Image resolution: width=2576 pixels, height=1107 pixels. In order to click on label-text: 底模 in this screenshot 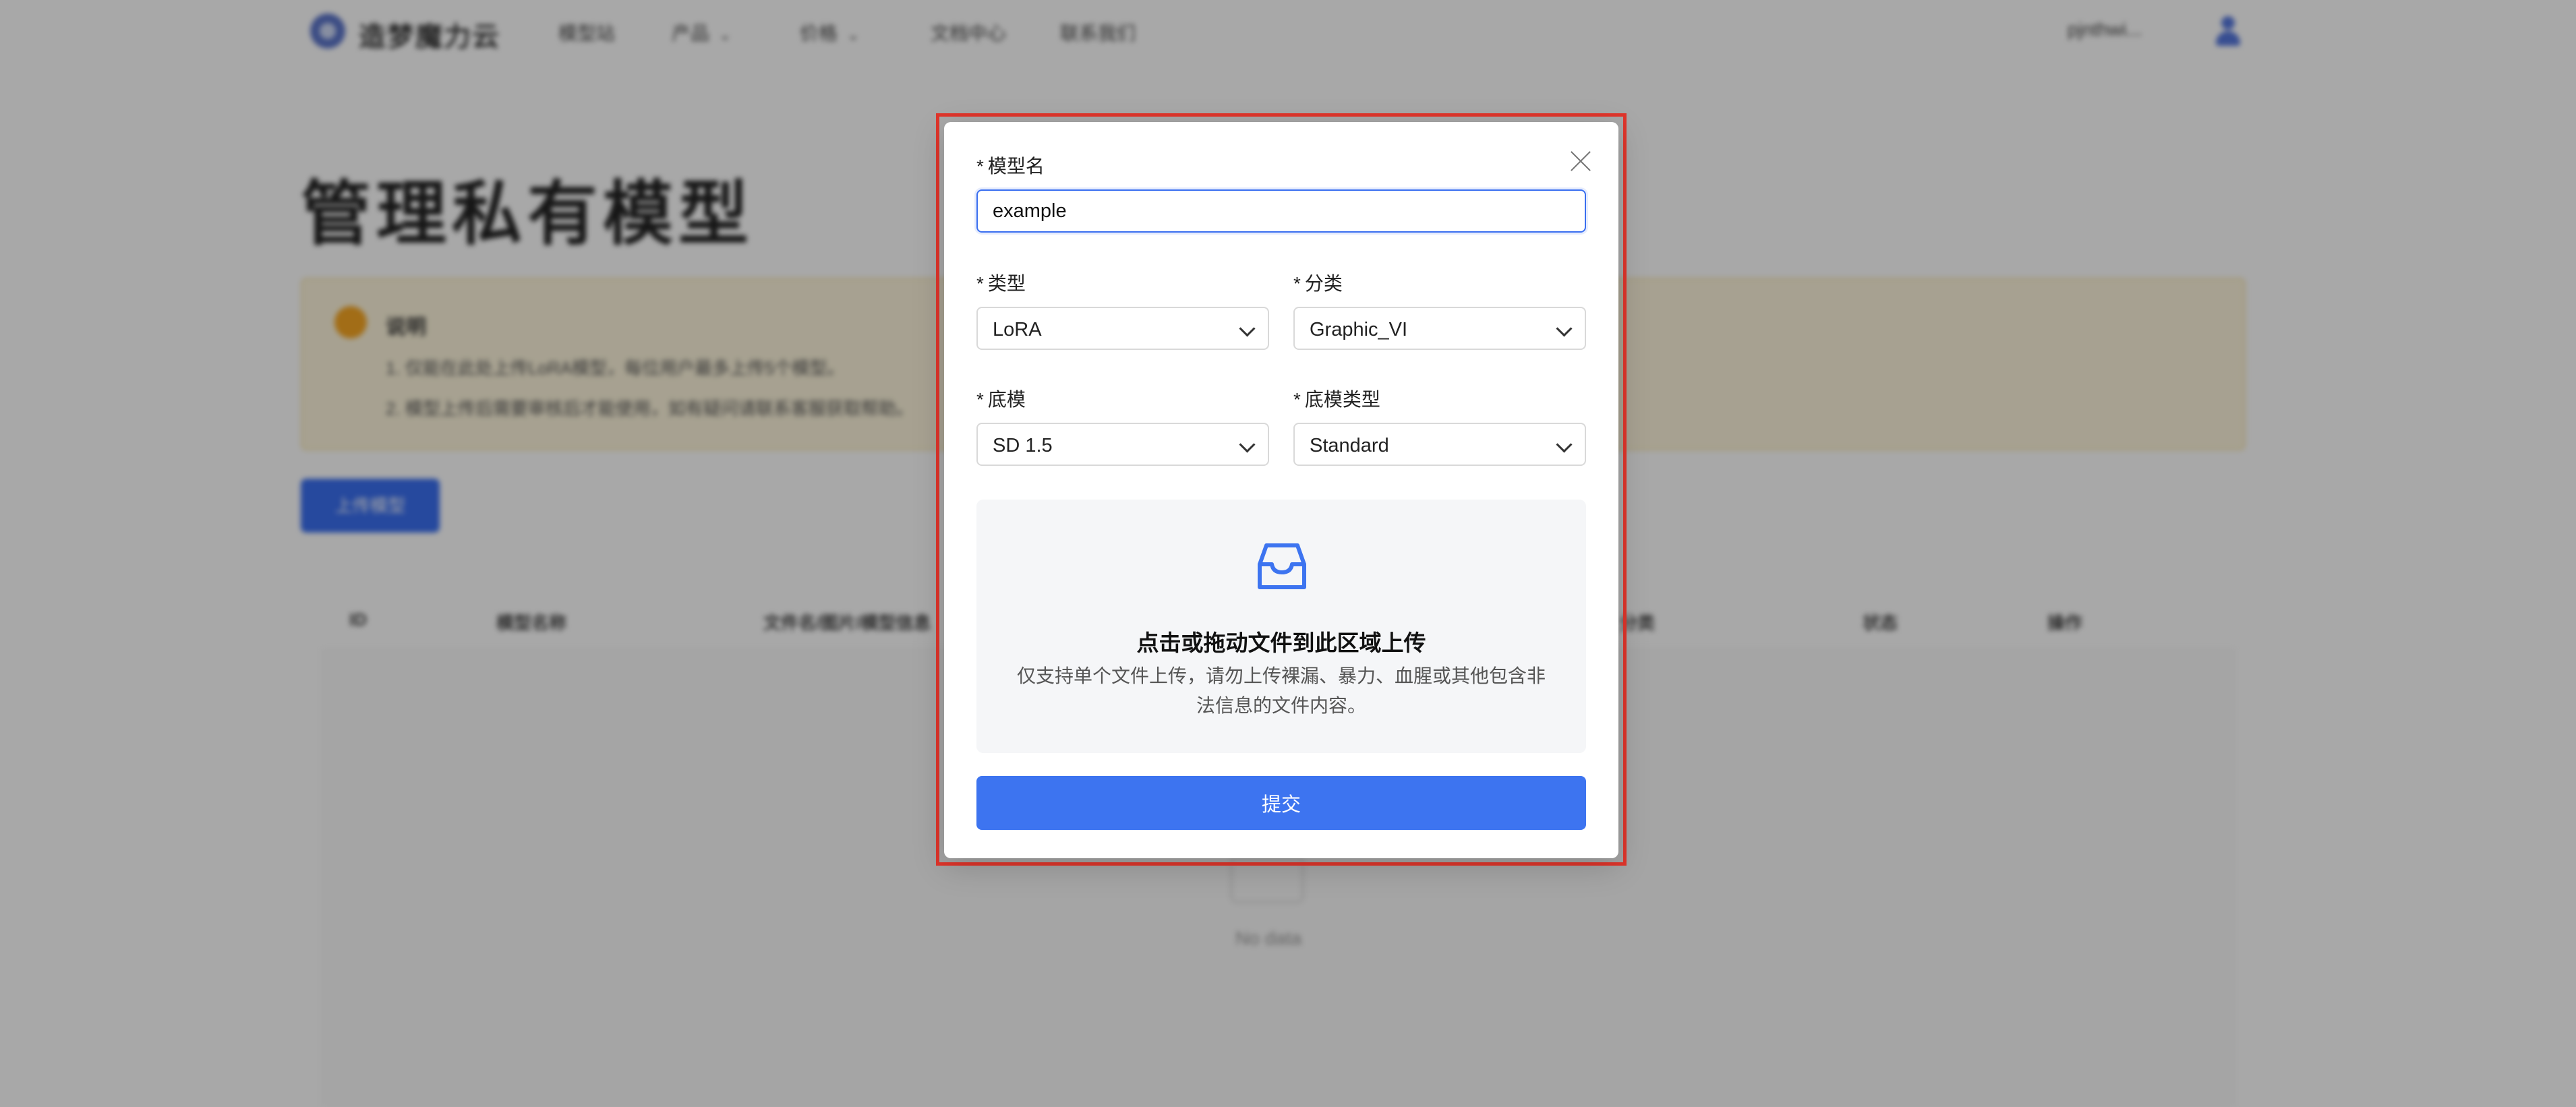, I will do `click(1007, 399)`.